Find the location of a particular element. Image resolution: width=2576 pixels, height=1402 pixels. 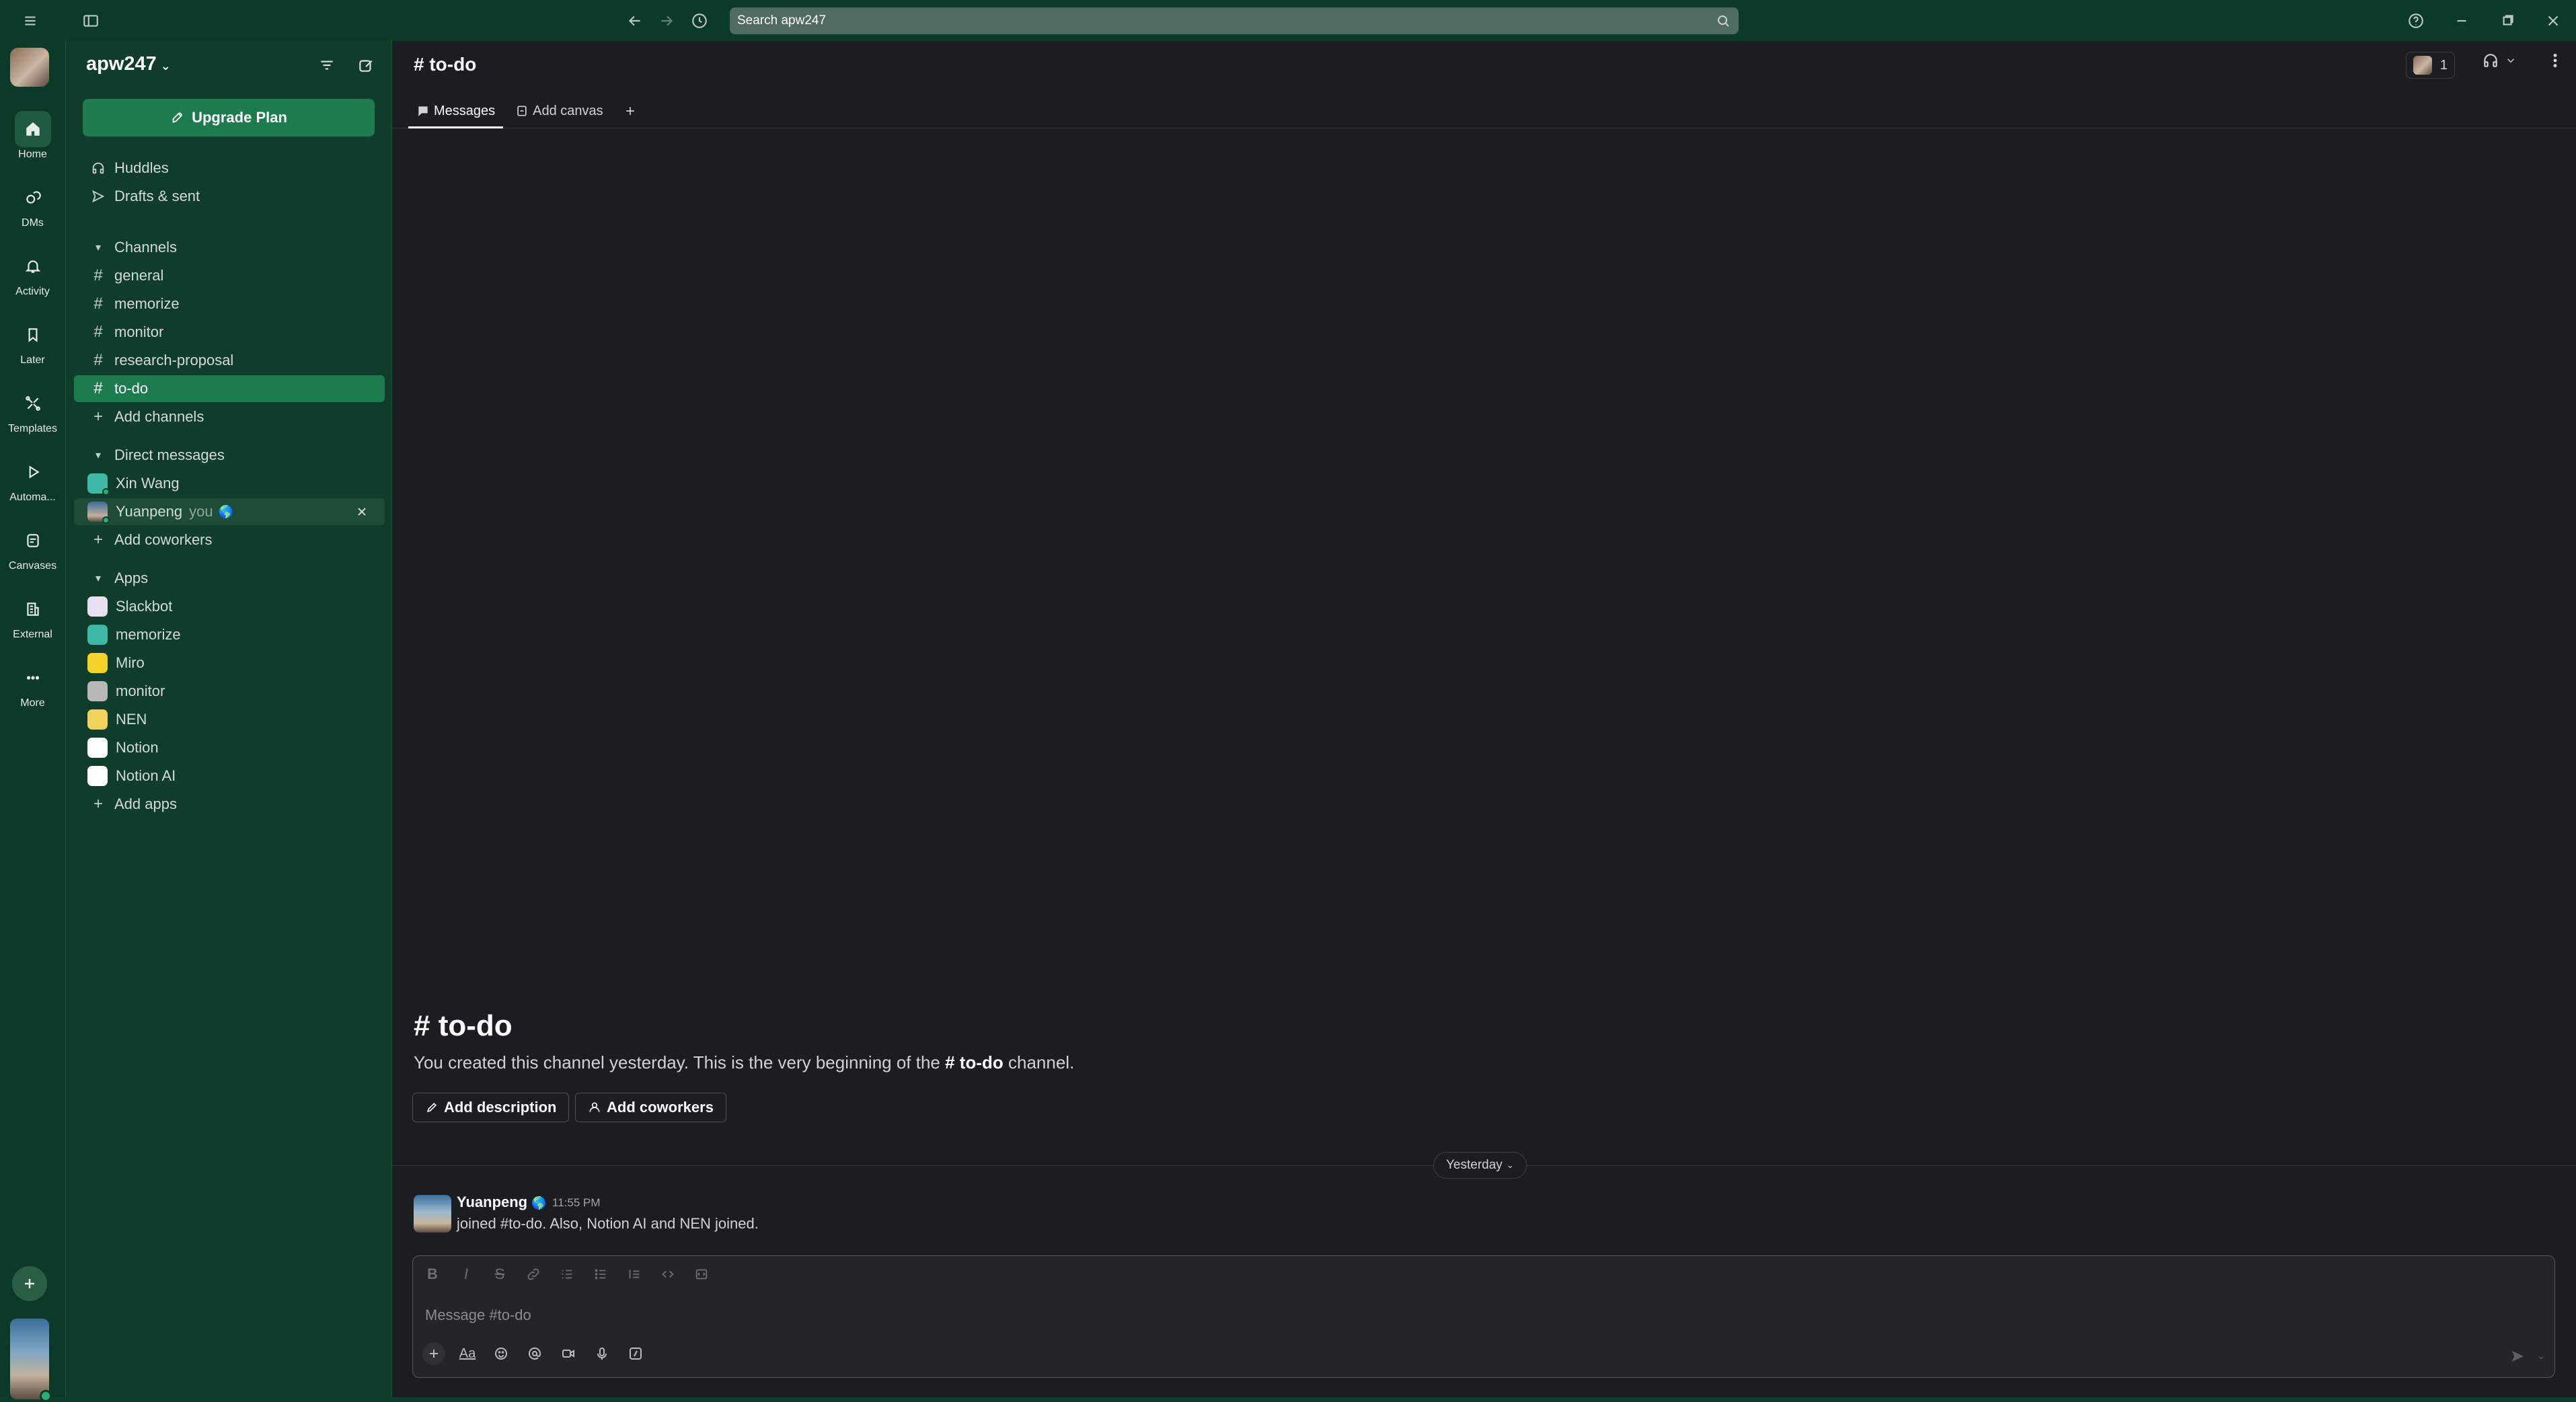

add-workspace-button is located at coordinates (29, 1283).